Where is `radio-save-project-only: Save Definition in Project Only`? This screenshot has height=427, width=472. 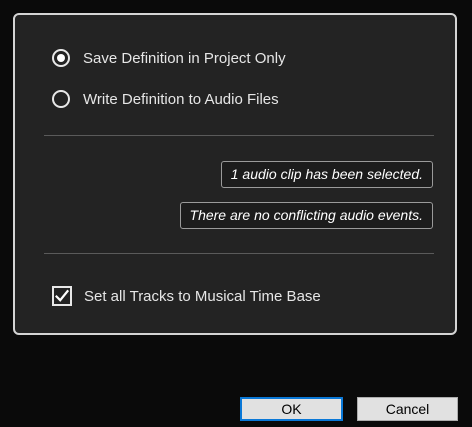 radio-save-project-only: Save Definition in Project Only is located at coordinates (169, 58).